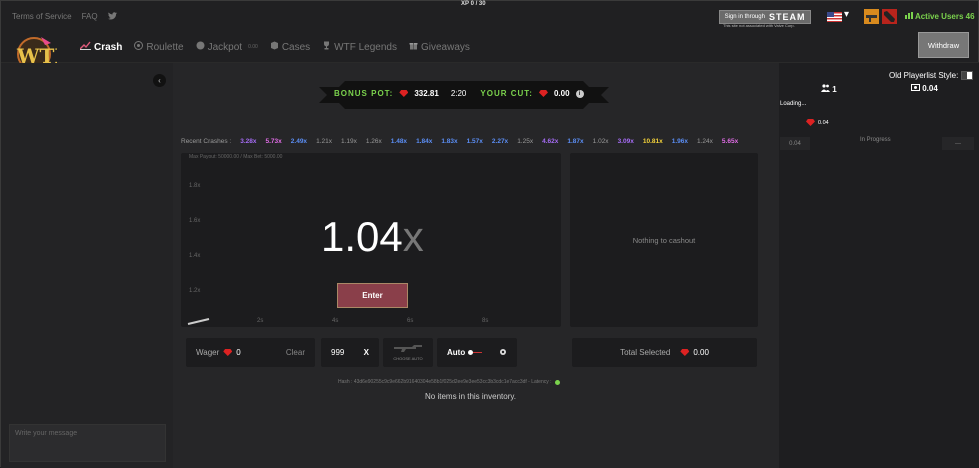 The width and height of the screenshot is (979, 468). I want to click on current-multiplier: 1.04x, so click(372, 237).